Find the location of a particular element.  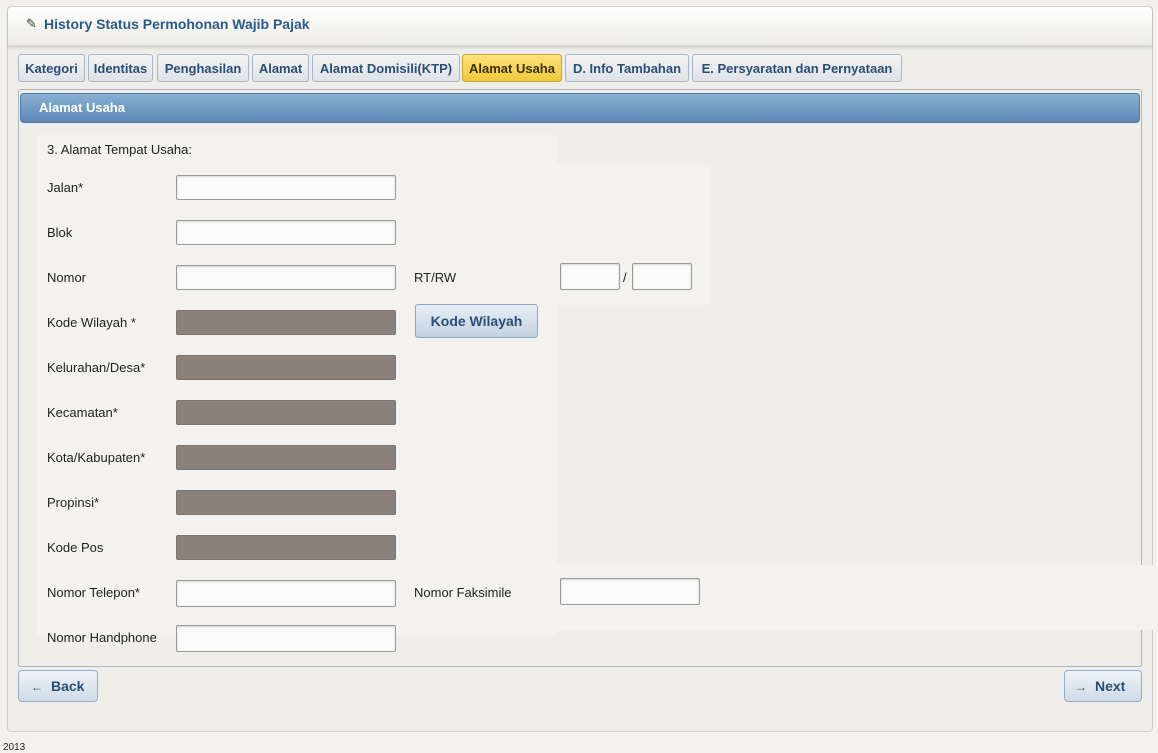

page-title: History Status Permohonan Wajib Pajak is located at coordinates (177, 24).